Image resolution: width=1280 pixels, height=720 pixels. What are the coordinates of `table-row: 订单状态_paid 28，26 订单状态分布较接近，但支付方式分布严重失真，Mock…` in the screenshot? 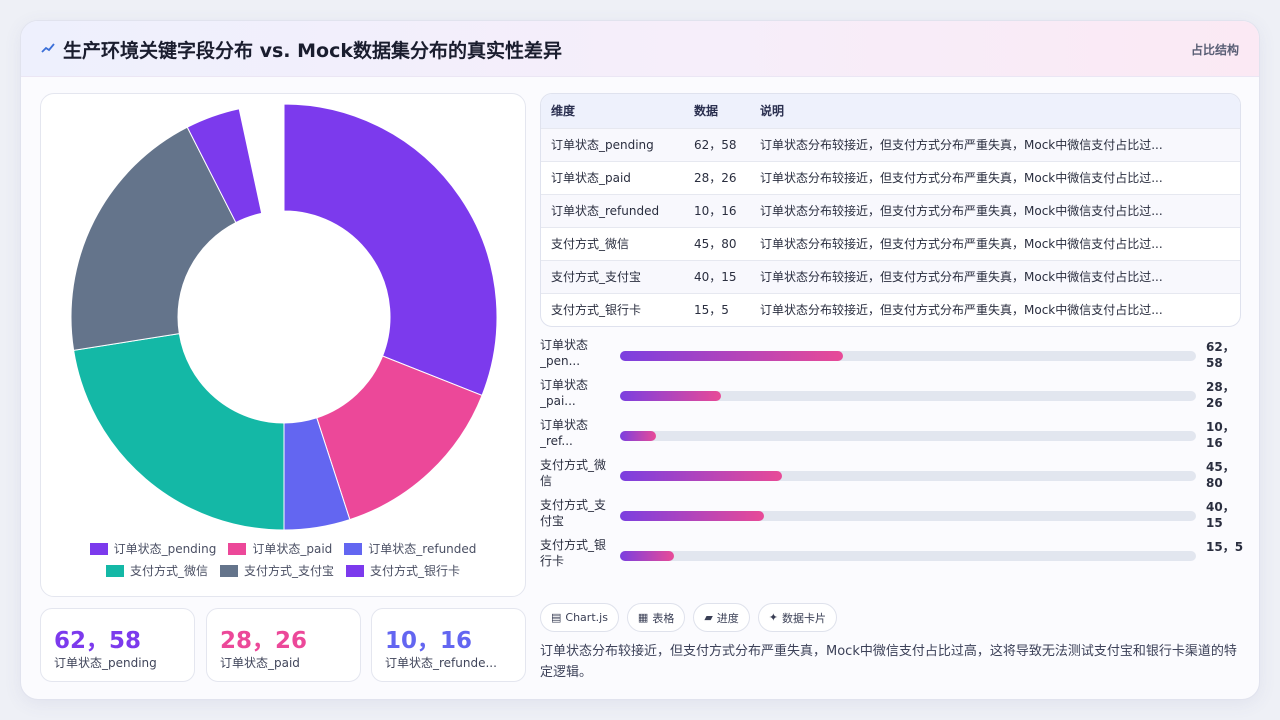 It's located at (890, 177).